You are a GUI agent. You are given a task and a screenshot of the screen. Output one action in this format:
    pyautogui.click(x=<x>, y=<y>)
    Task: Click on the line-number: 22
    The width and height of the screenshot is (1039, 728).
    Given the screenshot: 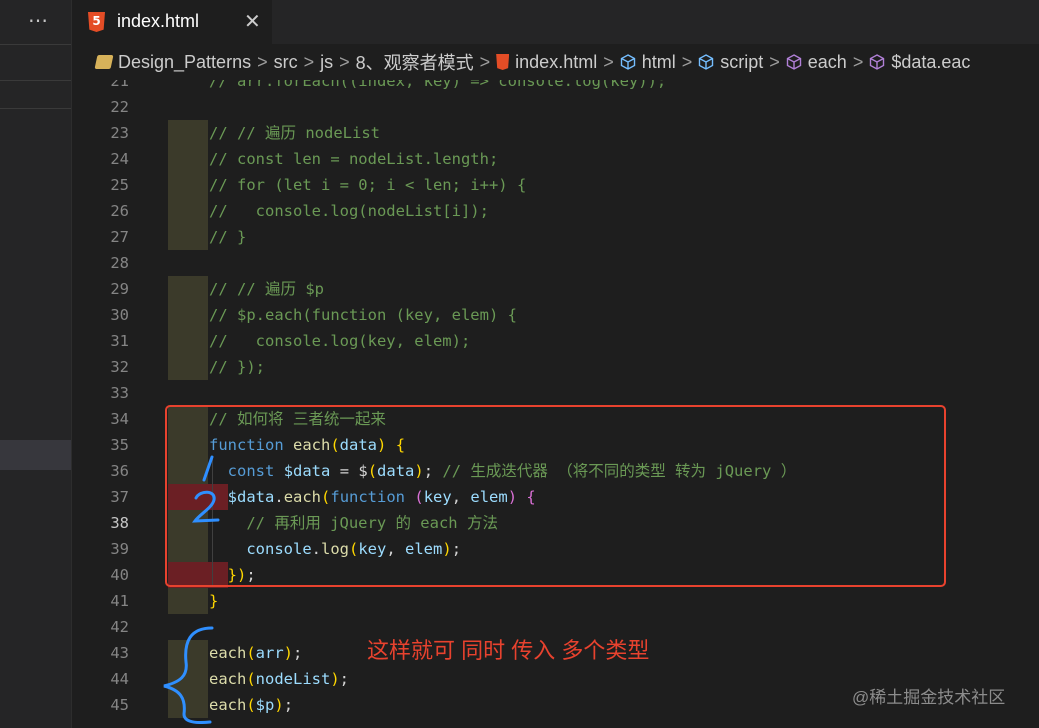 What is the action you would take?
    pyautogui.click(x=119, y=107)
    